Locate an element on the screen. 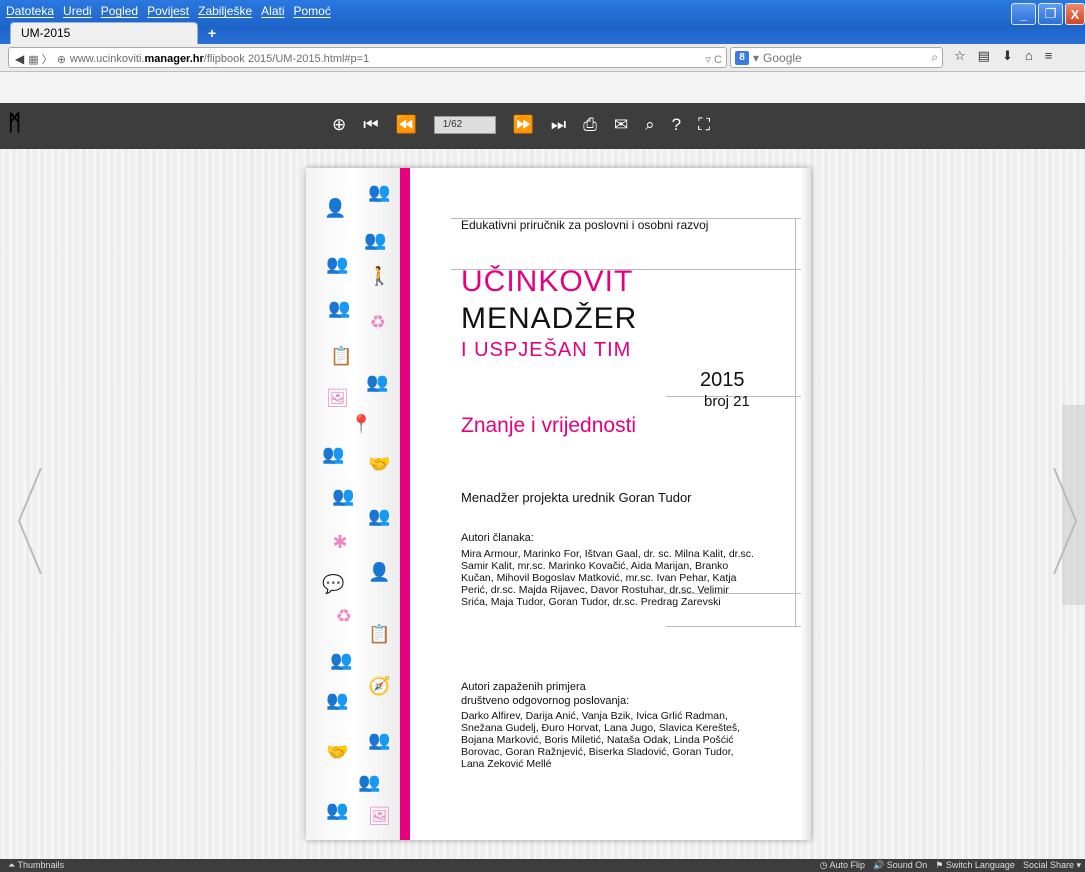  google-icon: 8 is located at coordinates (742, 57).